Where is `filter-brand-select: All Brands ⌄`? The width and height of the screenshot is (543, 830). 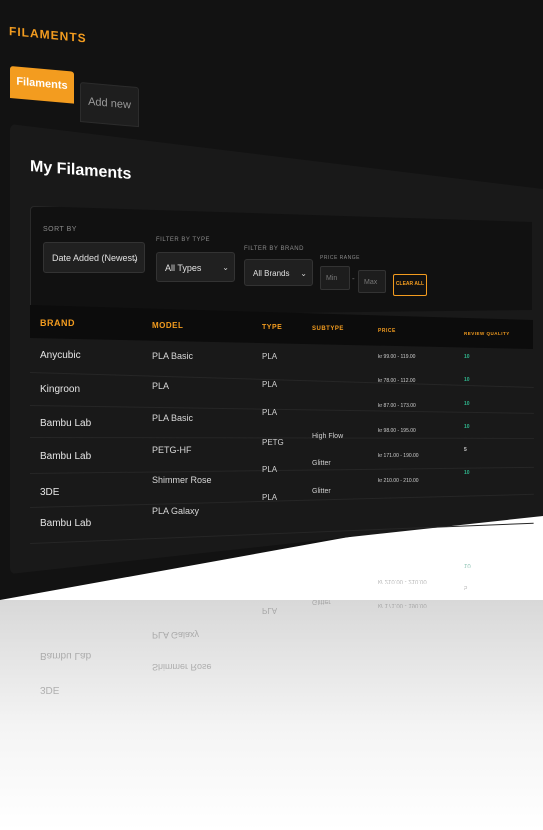
filter-brand-select: All Brands ⌄ is located at coordinates (278, 272).